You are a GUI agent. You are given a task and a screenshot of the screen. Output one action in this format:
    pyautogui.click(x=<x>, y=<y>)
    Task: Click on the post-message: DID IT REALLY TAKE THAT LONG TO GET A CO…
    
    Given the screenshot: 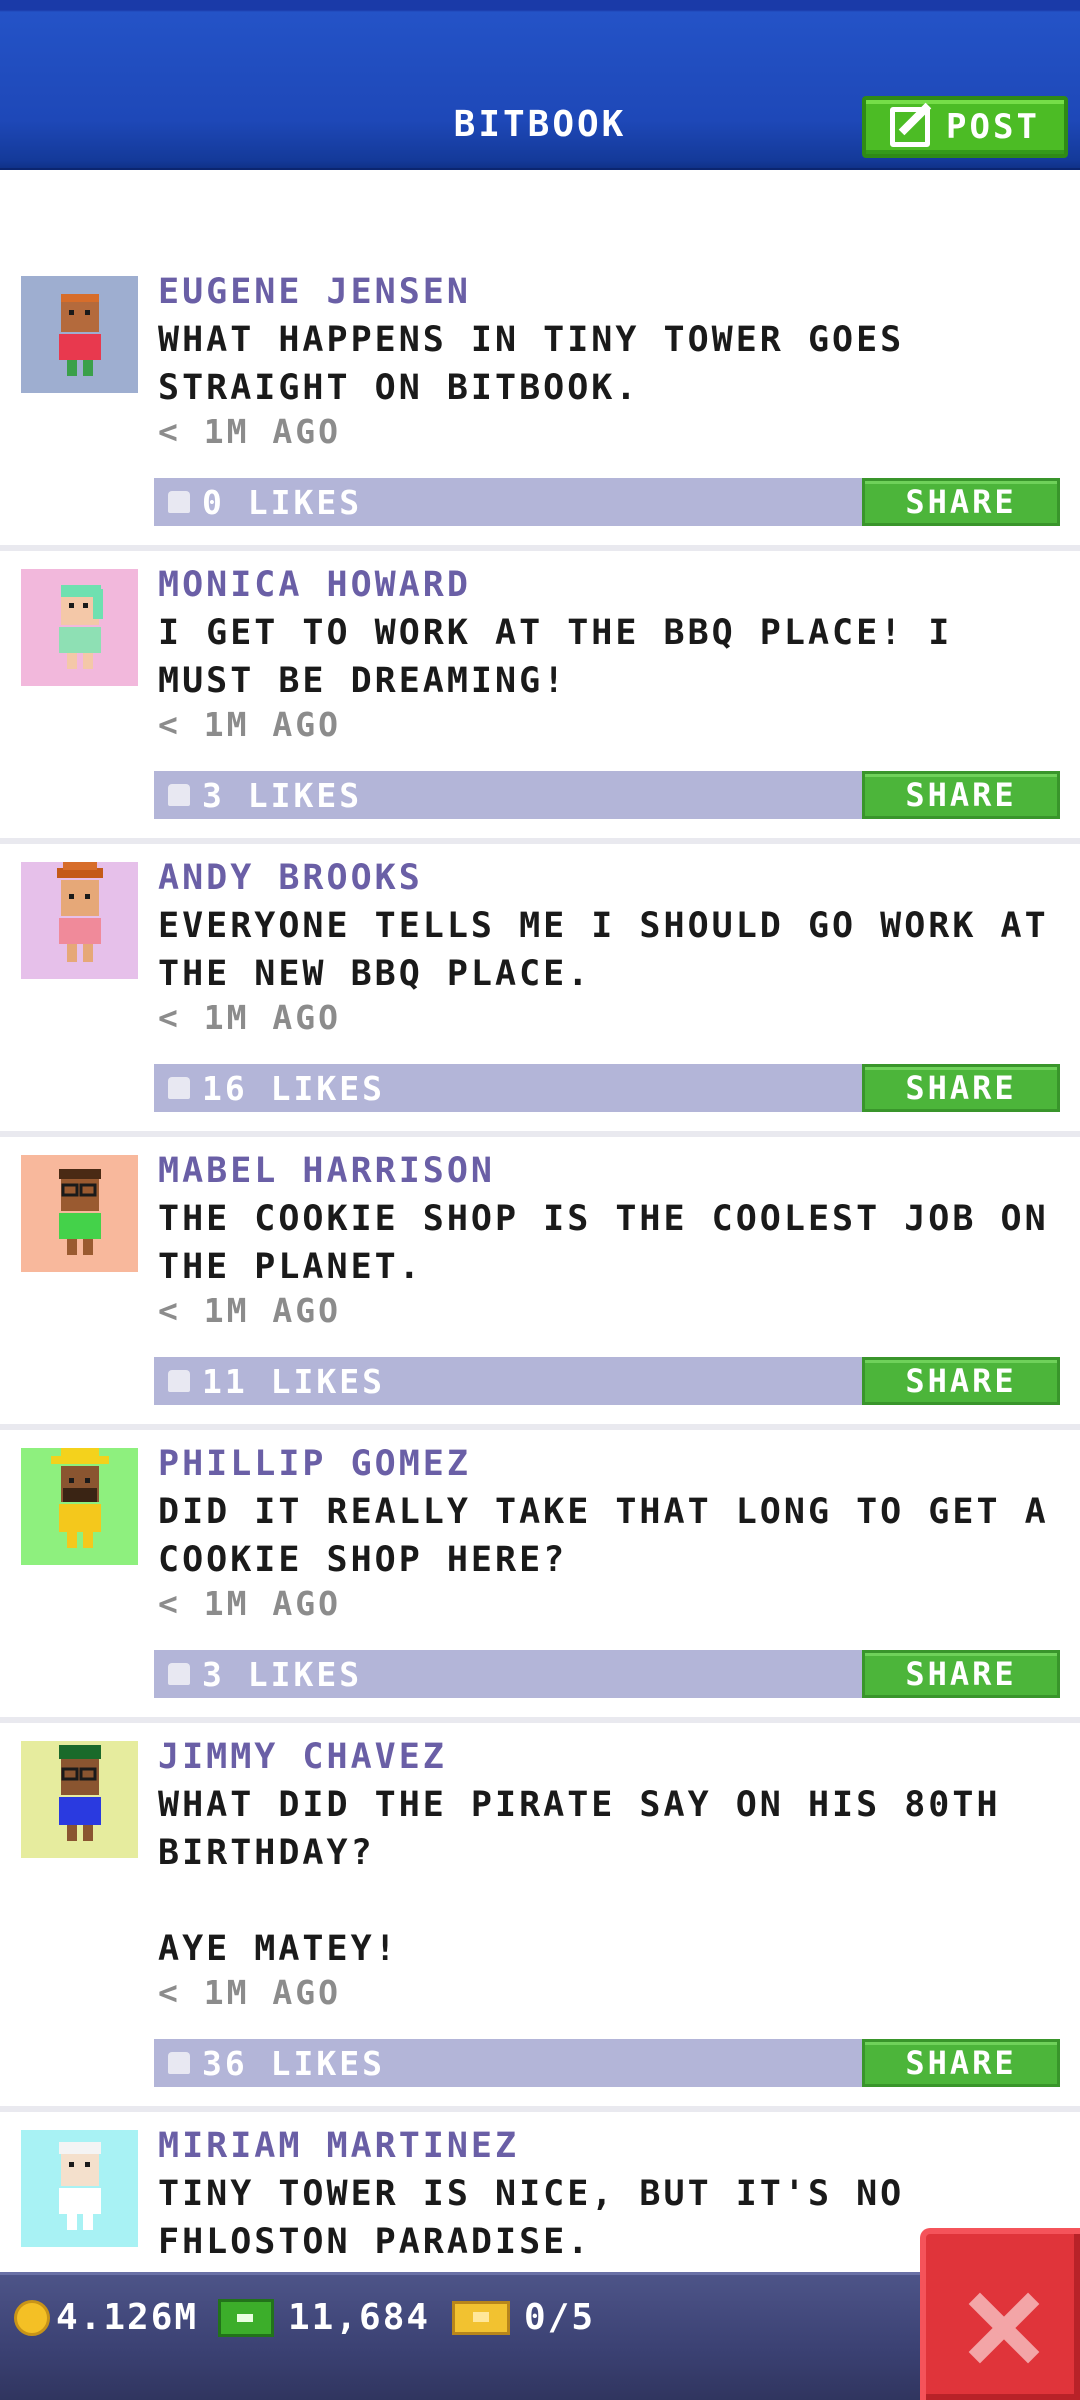 What is the action you would take?
    pyautogui.click(x=615, y=1536)
    